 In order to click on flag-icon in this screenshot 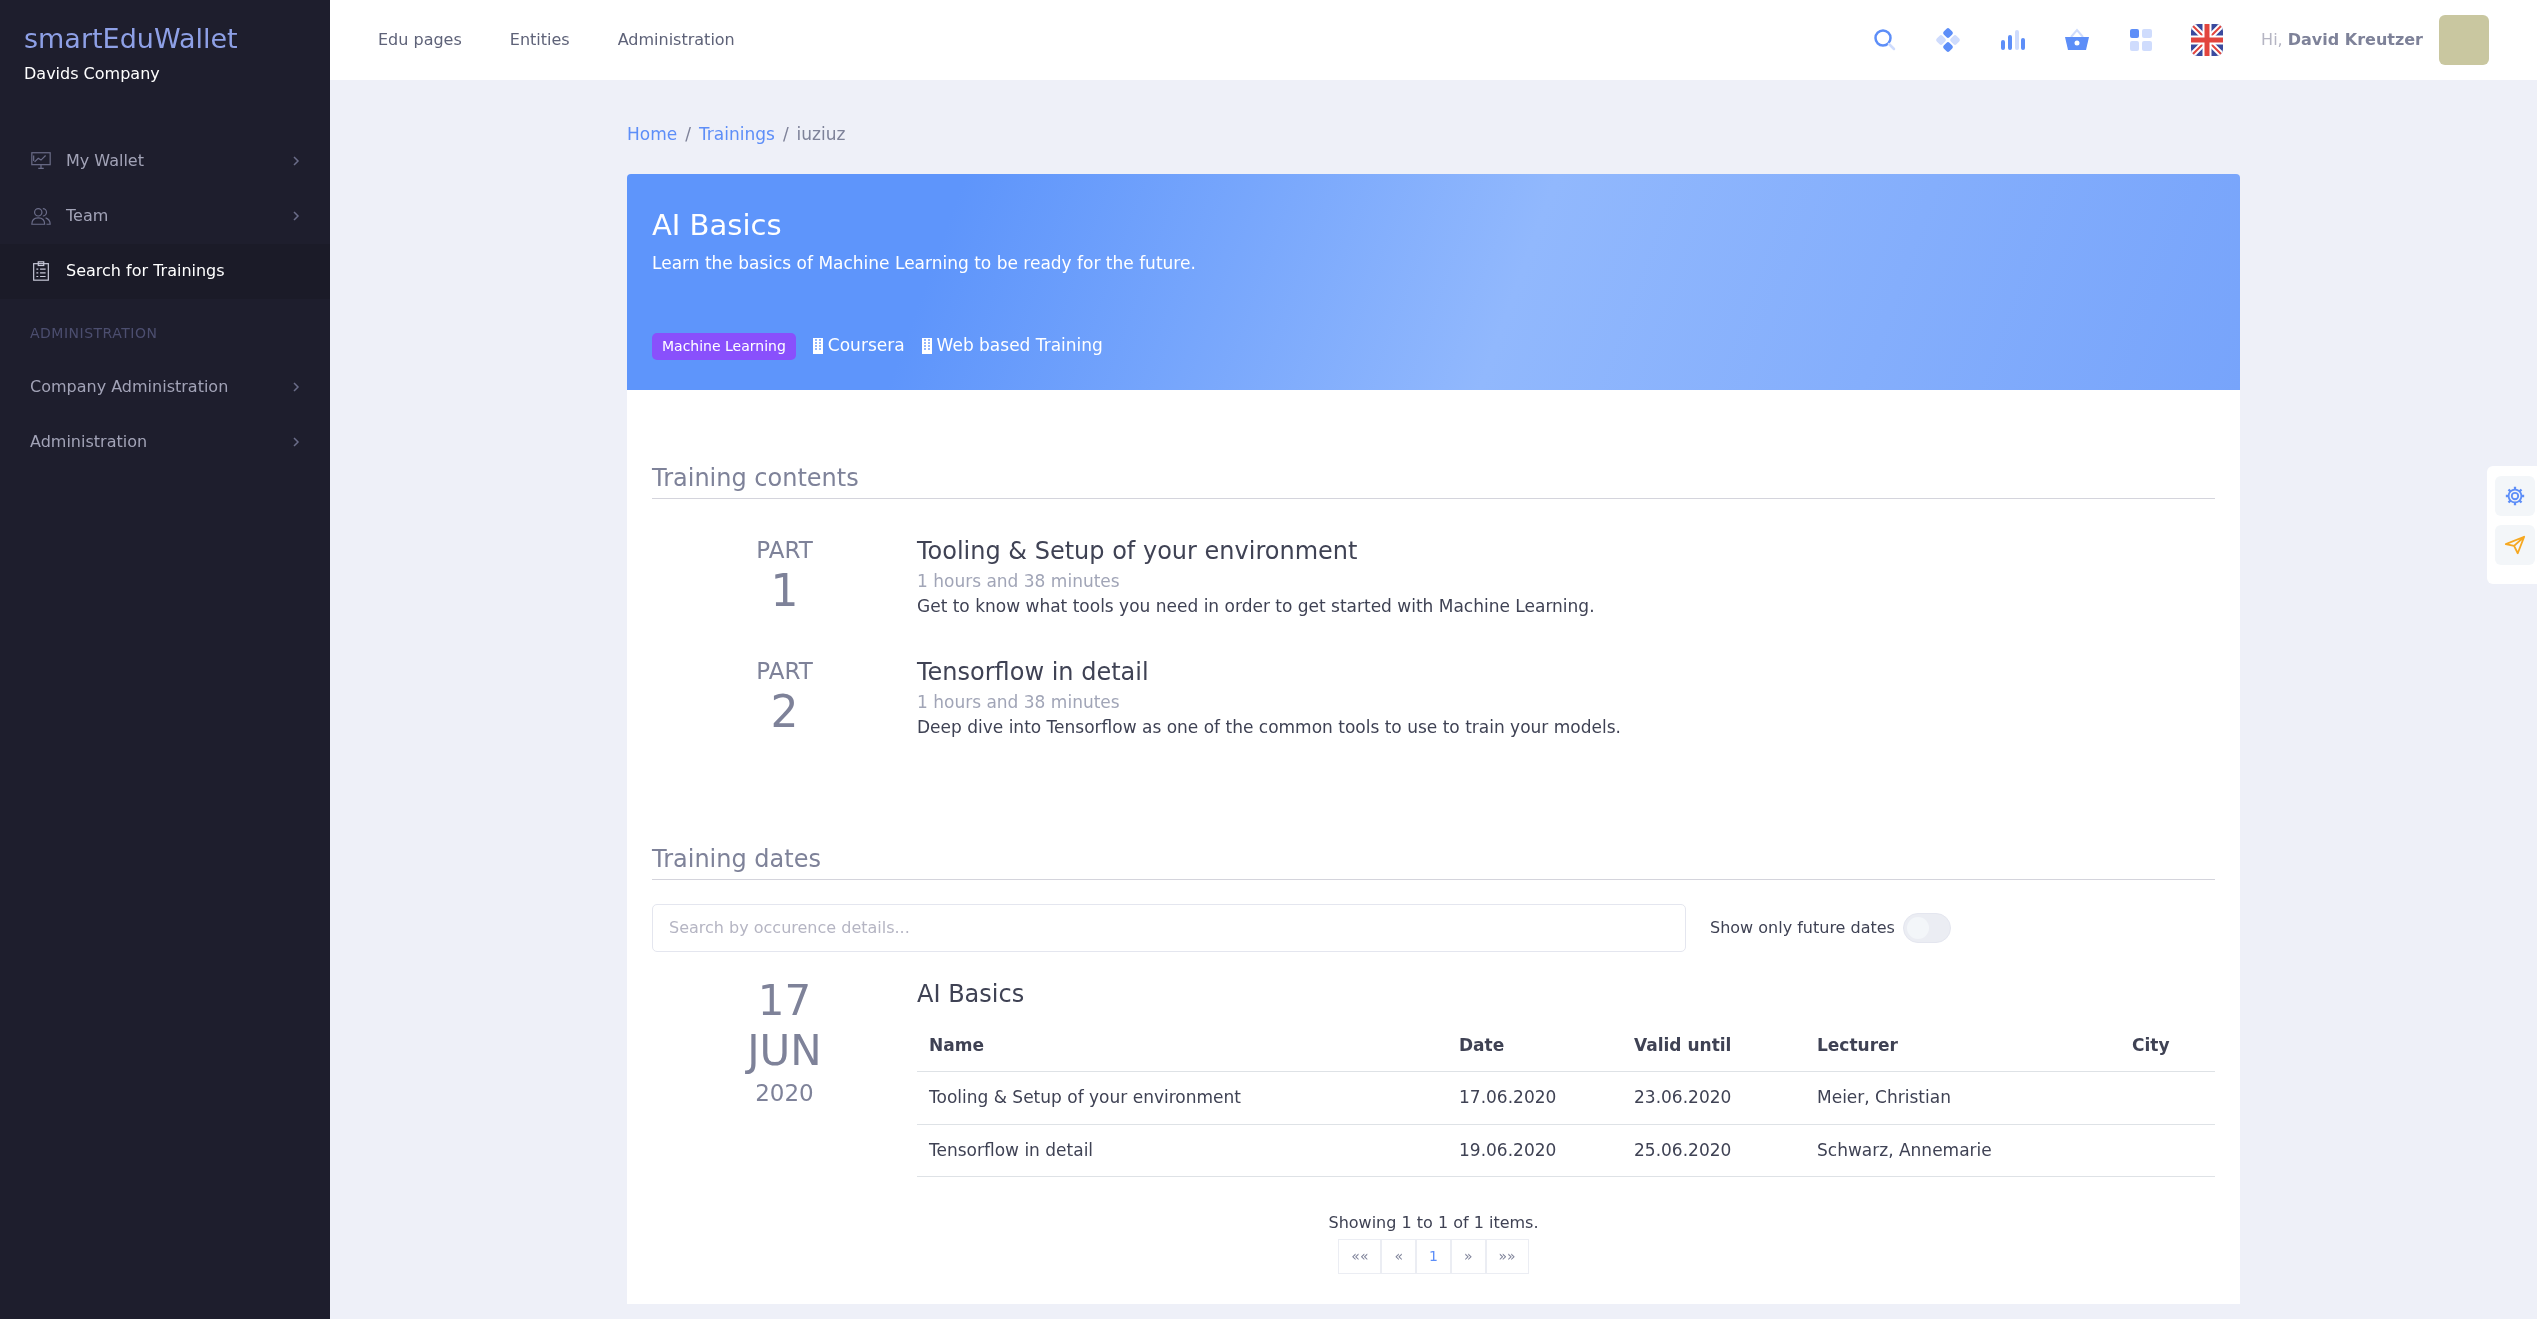, I will do `click(2207, 40)`.